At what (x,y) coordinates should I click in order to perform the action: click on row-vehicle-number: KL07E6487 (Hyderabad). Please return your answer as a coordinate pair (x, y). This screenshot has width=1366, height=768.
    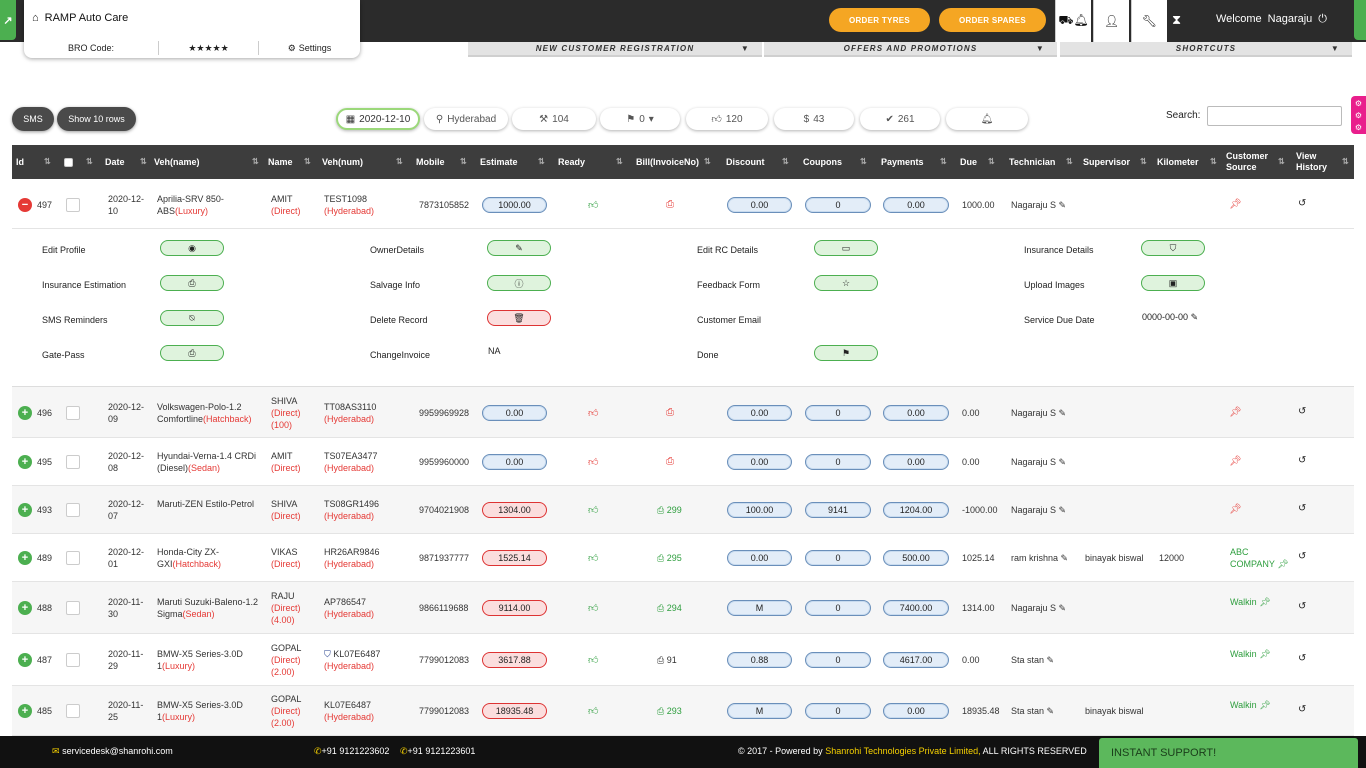
    Looking at the image, I should click on (369, 711).